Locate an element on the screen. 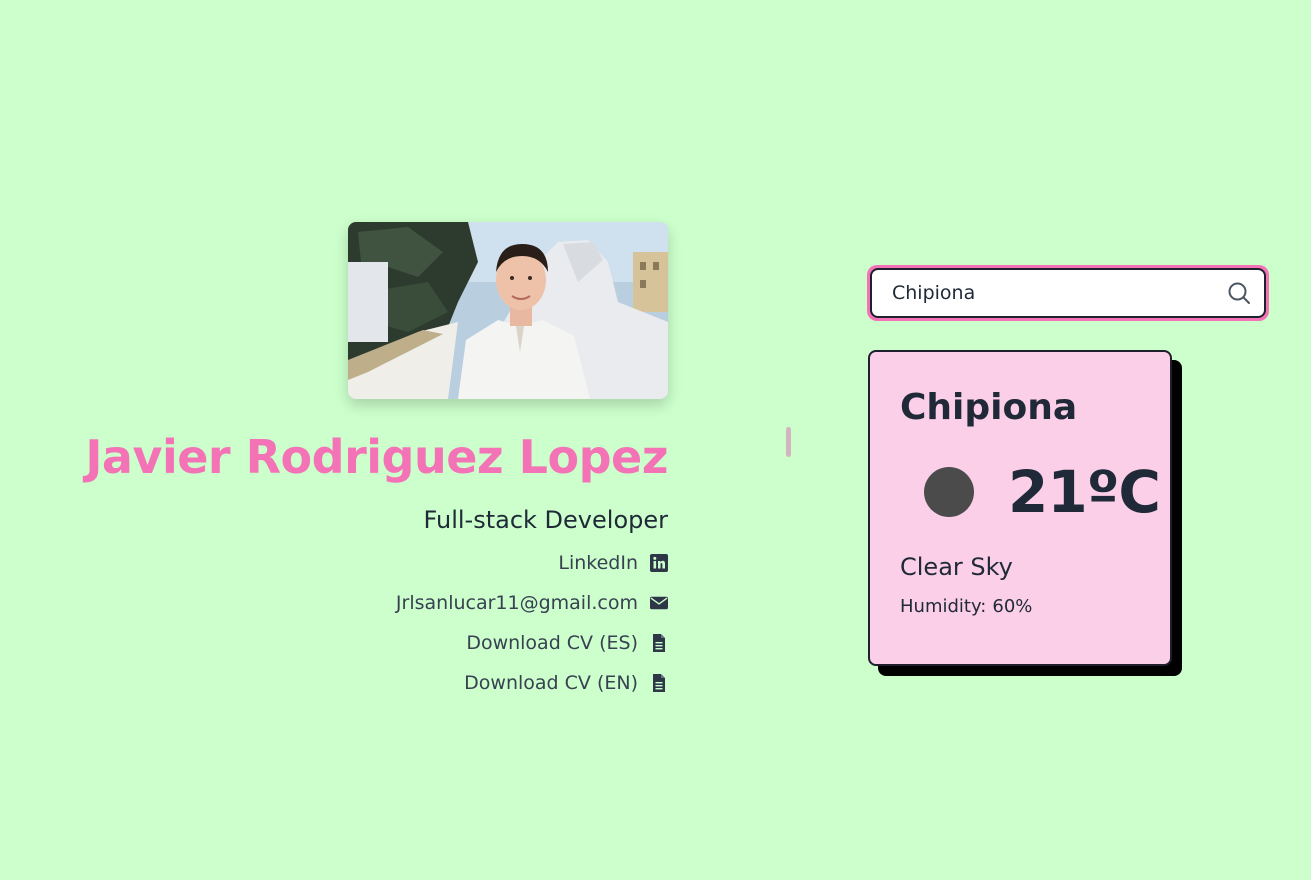  city-search-box is located at coordinates (1068, 293).